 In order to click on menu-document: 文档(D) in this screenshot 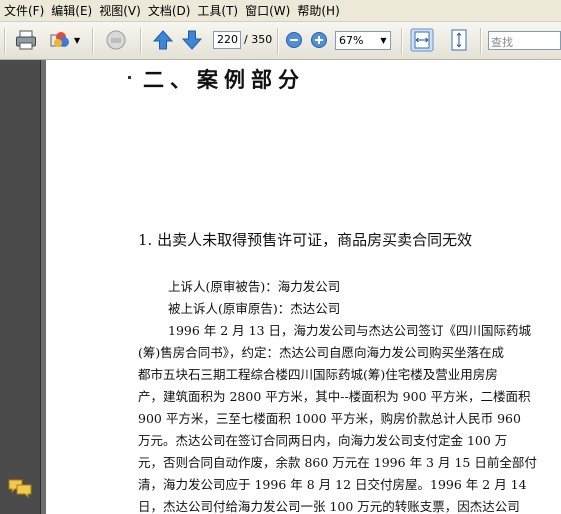, I will do `click(169, 11)`.